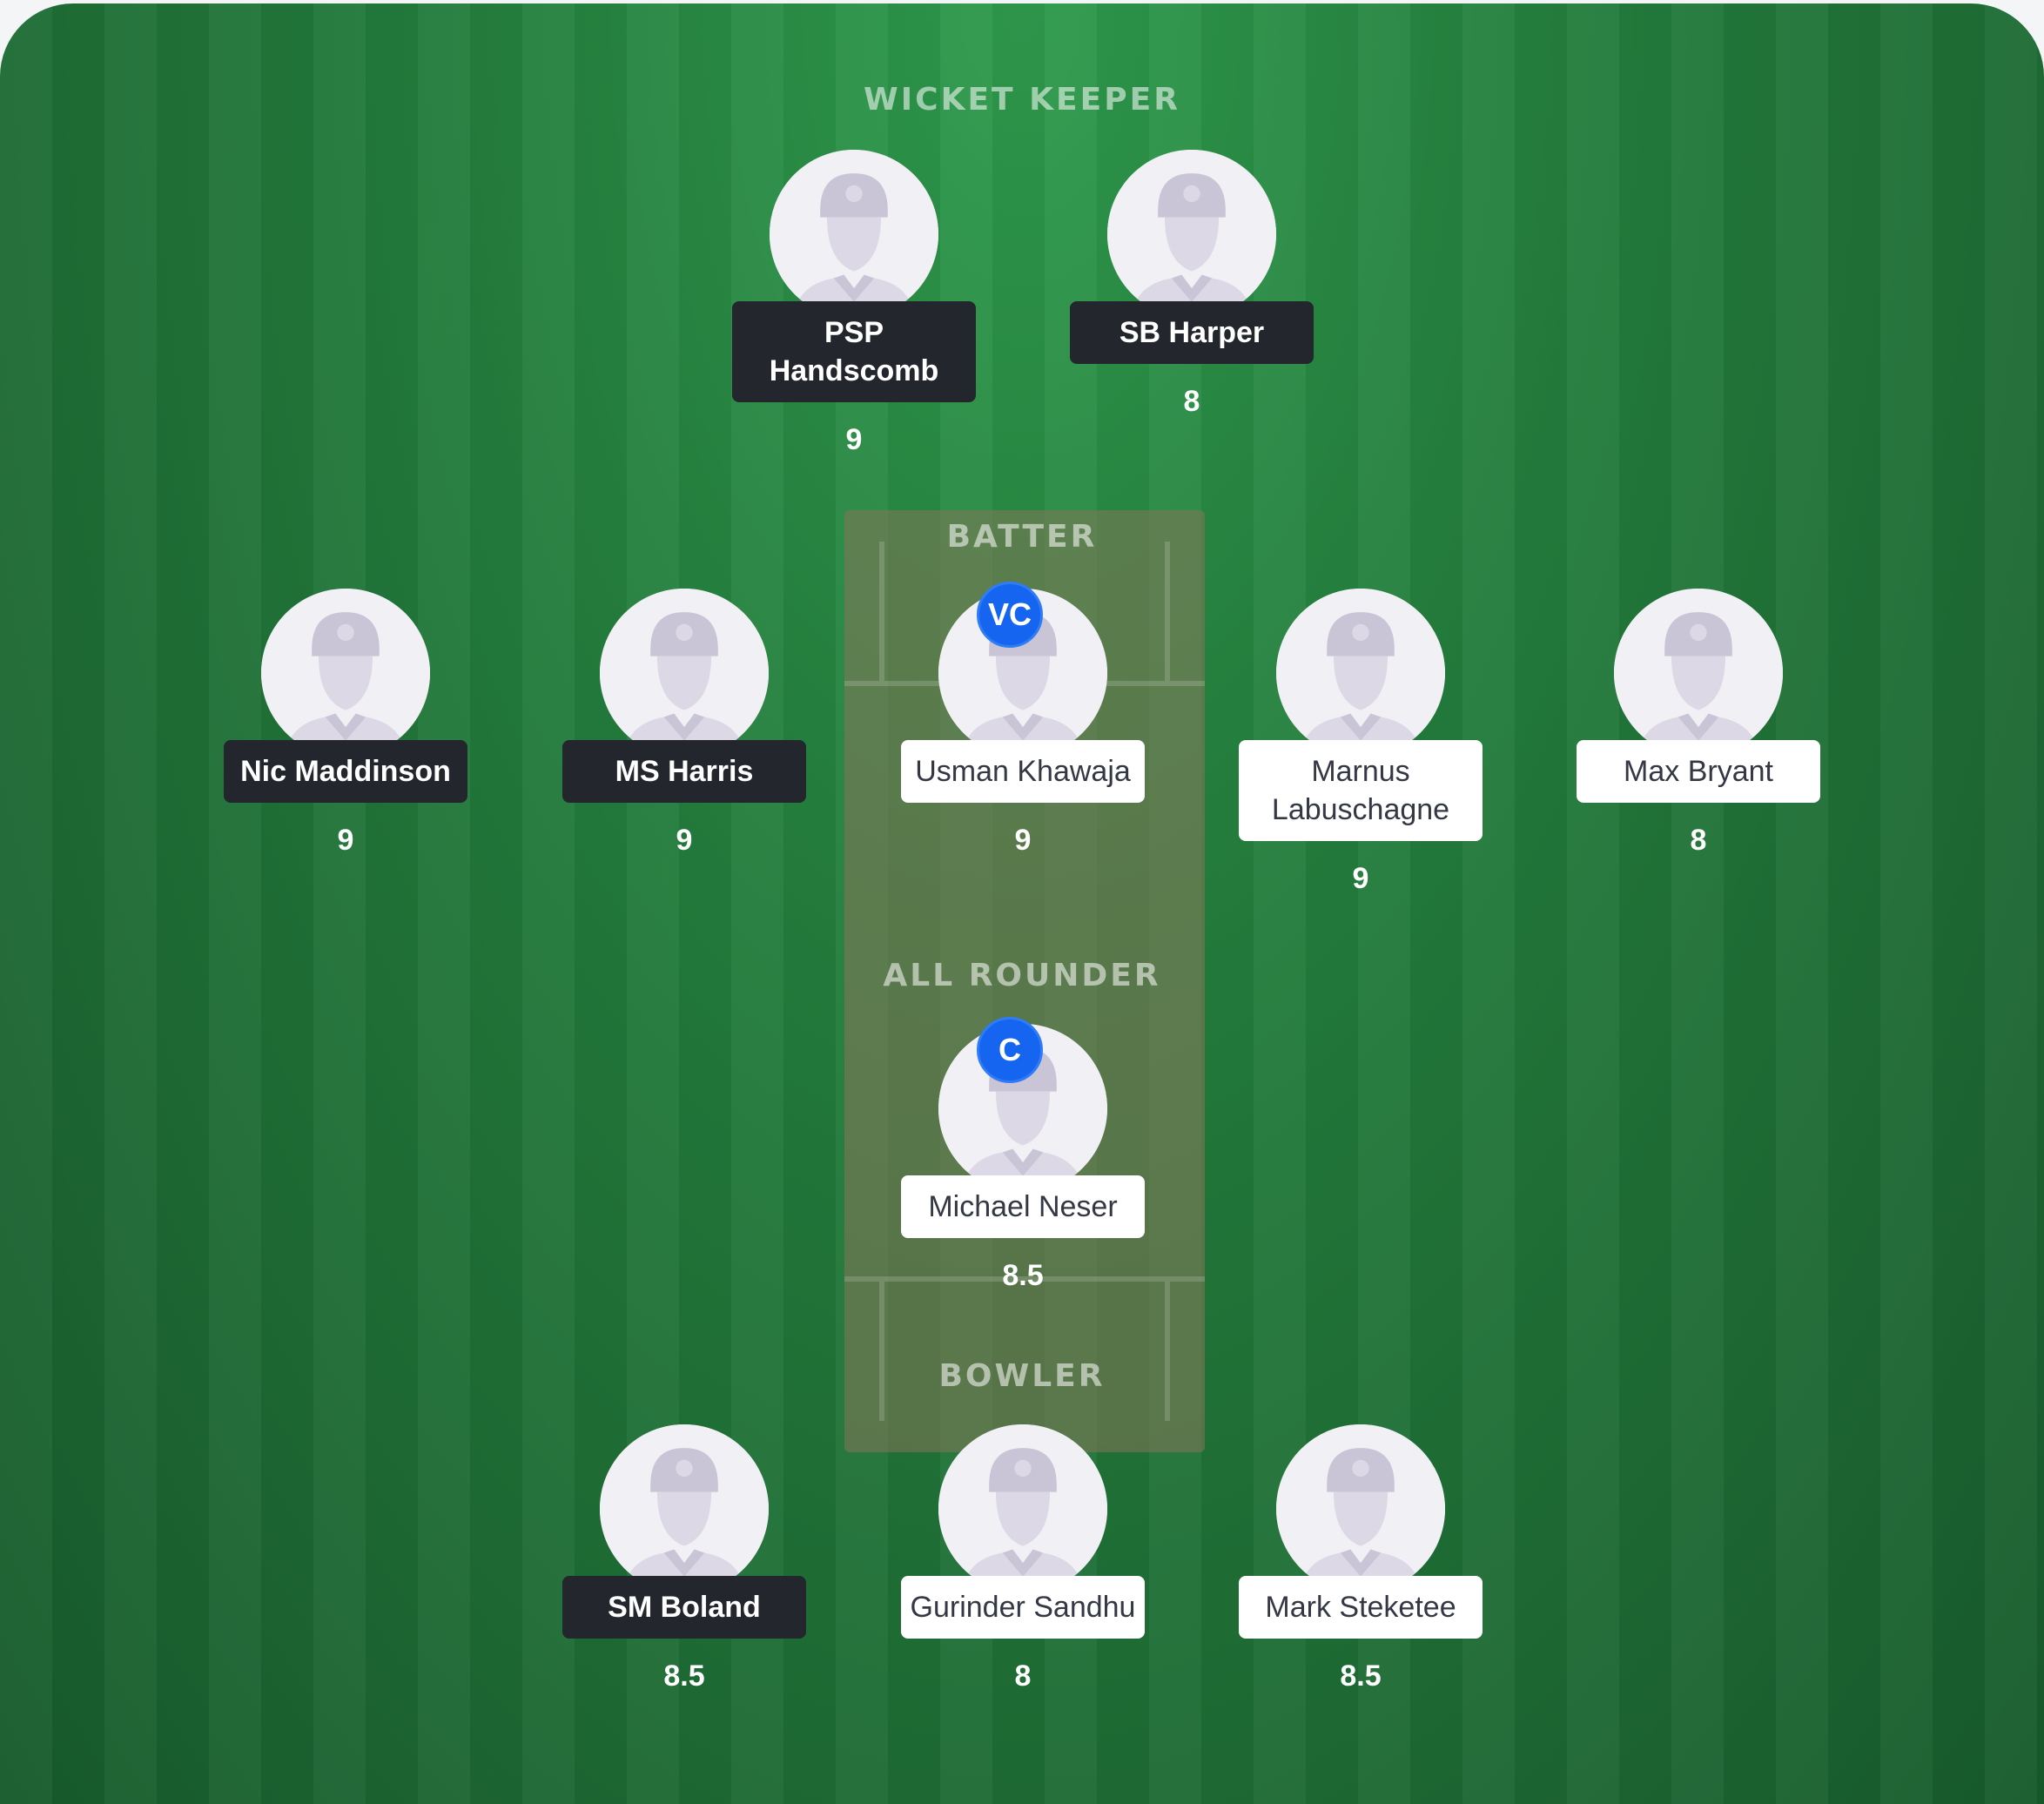 The image size is (2044, 1804). I want to click on player-card-bowl2: Gurinder Sandhu 8, so click(1023, 1558).